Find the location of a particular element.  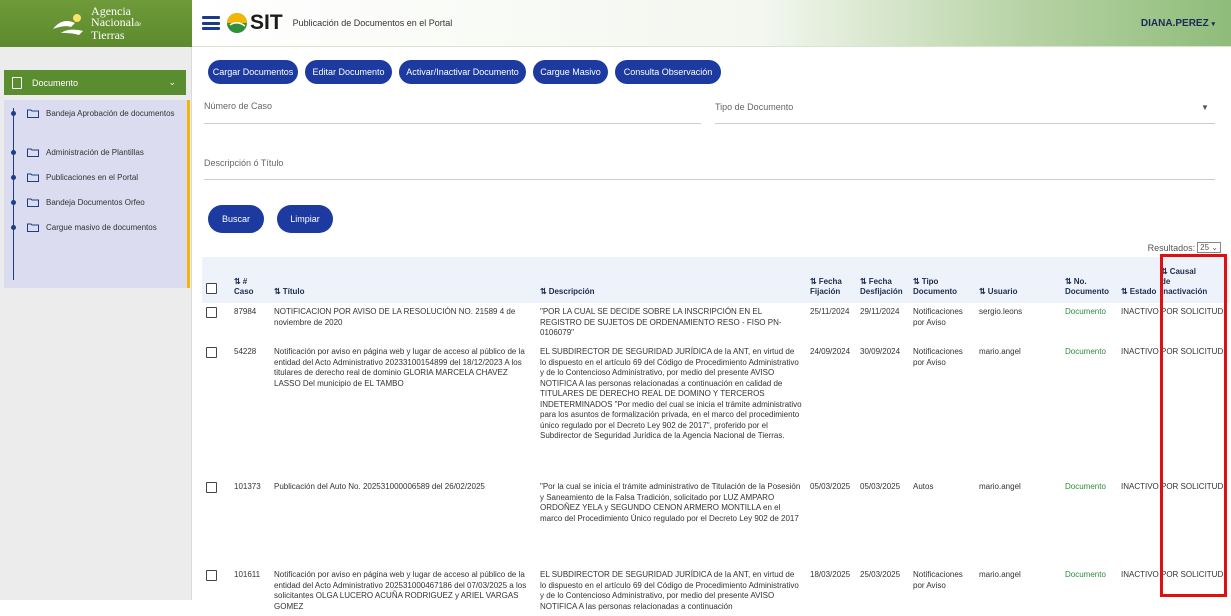

results-label: Resultados: is located at coordinates (1171, 247).